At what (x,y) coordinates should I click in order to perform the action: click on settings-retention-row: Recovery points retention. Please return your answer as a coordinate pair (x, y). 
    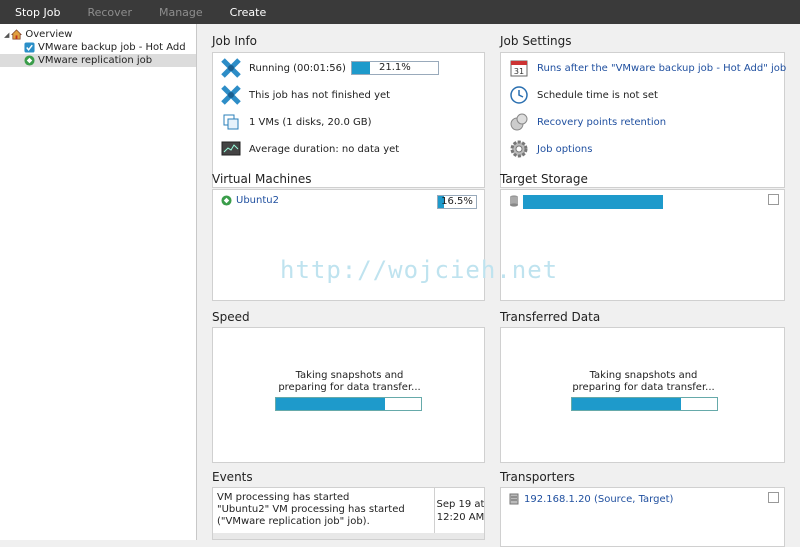
    Looking at the image, I should click on (587, 122).